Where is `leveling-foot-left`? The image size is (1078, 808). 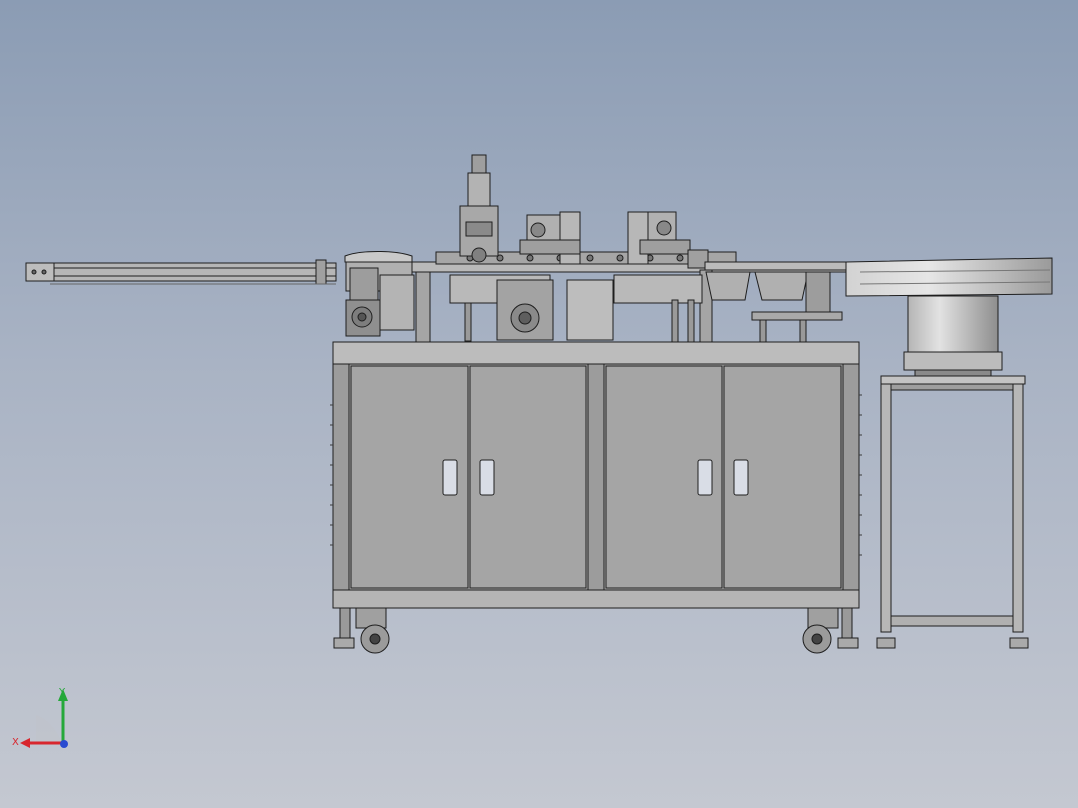 leveling-foot-left is located at coordinates (344, 628).